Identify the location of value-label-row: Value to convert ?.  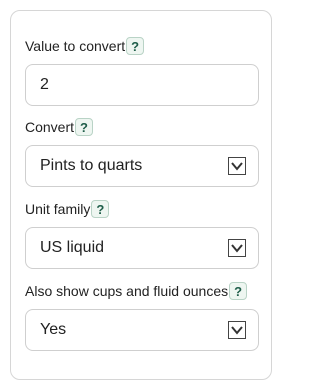
(85, 46).